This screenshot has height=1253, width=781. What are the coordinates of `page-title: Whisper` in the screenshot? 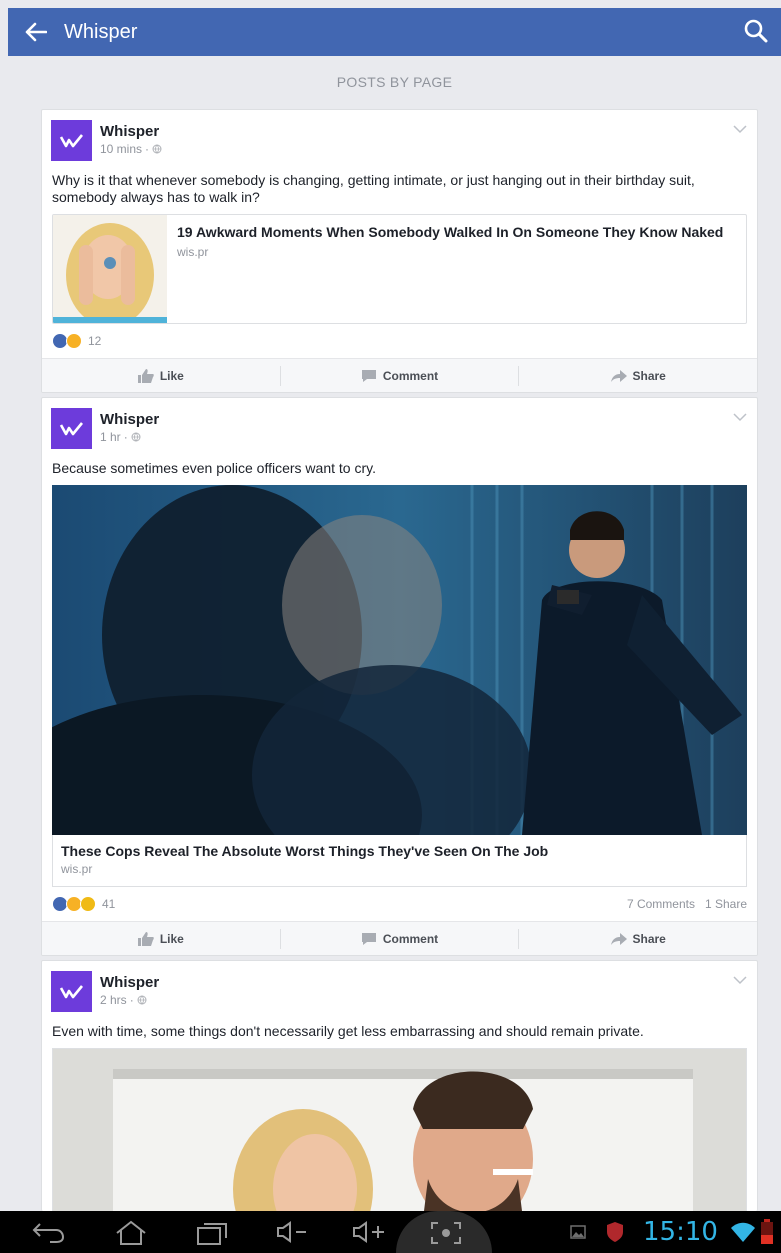 It's located at (101, 31).